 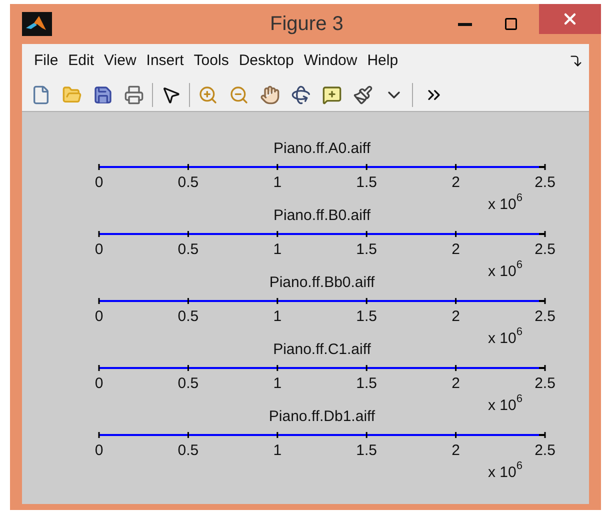 I want to click on app-logo-icon, so click(x=37, y=24).